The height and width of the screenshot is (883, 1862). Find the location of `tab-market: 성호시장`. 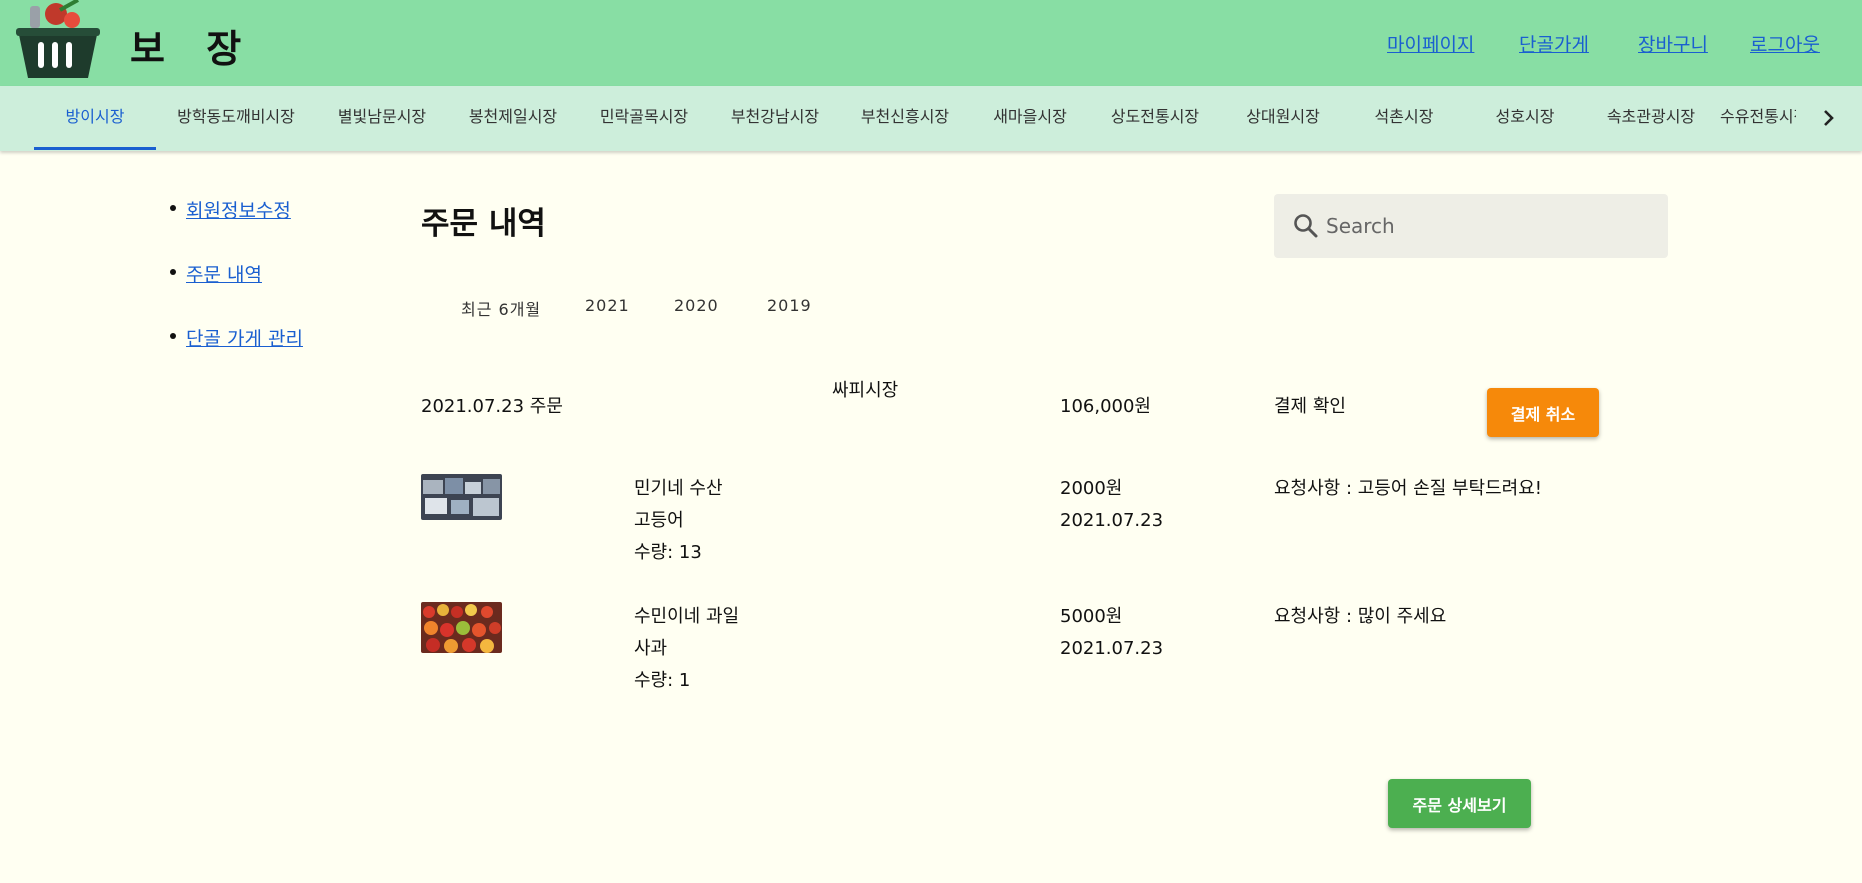

tab-market: 성호시장 is located at coordinates (1525, 118).